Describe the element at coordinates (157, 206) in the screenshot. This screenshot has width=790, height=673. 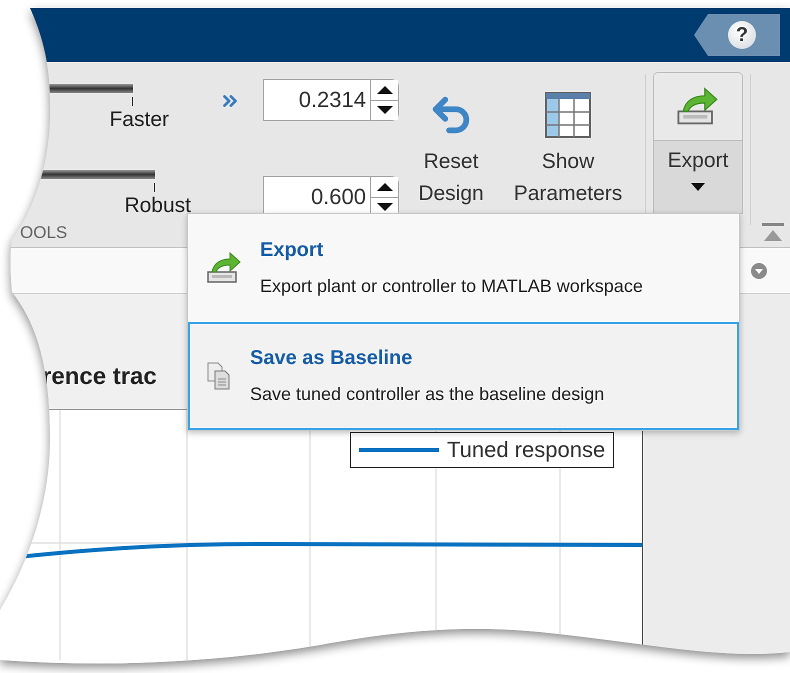
I see `slider-label: Robust` at that location.